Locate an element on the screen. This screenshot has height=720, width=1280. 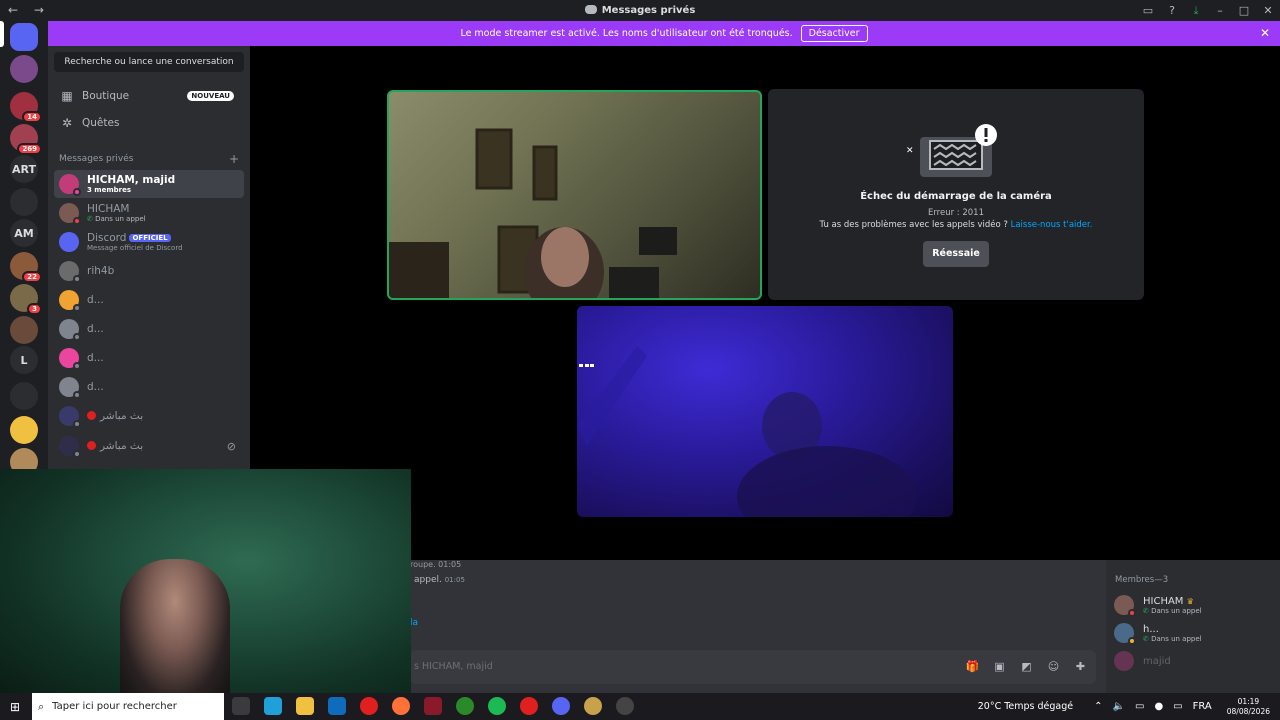
microphone-icon: ● is located at coordinates (1158, 706).